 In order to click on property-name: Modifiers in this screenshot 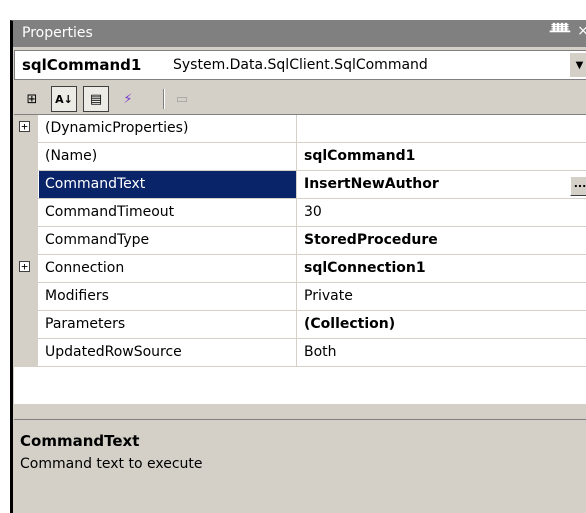, I will do `click(168, 296)`.